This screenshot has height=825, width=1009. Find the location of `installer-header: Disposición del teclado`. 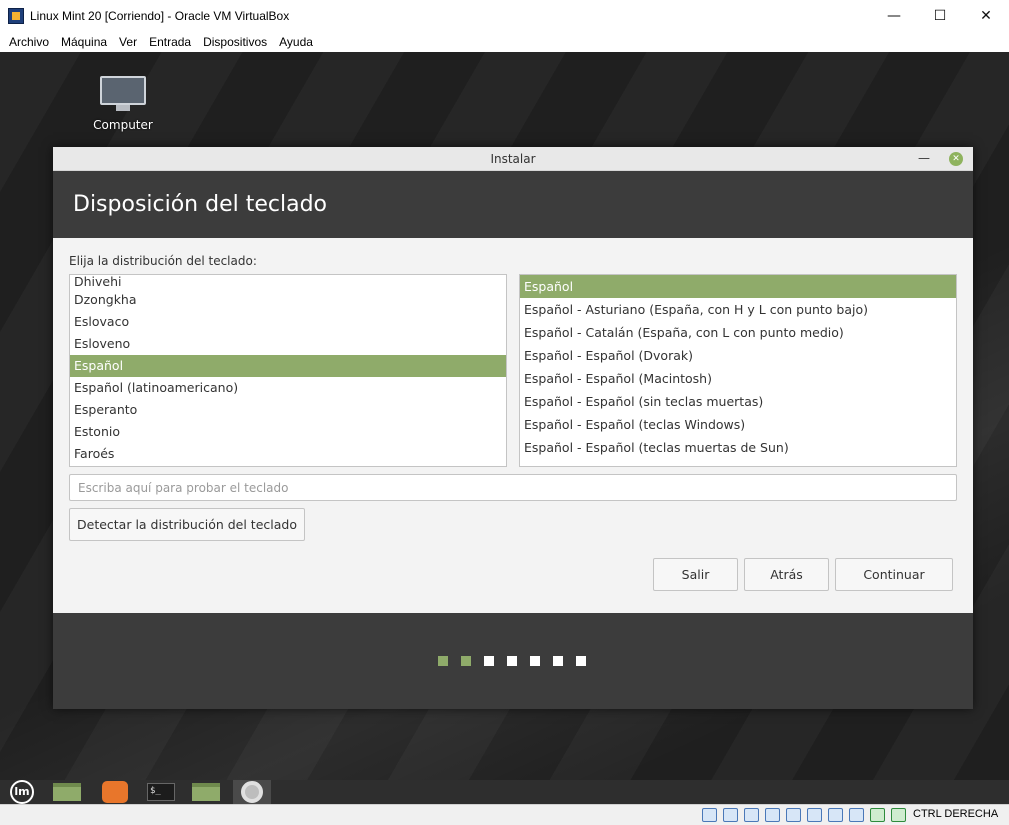

installer-header: Disposición del teclado is located at coordinates (513, 204).